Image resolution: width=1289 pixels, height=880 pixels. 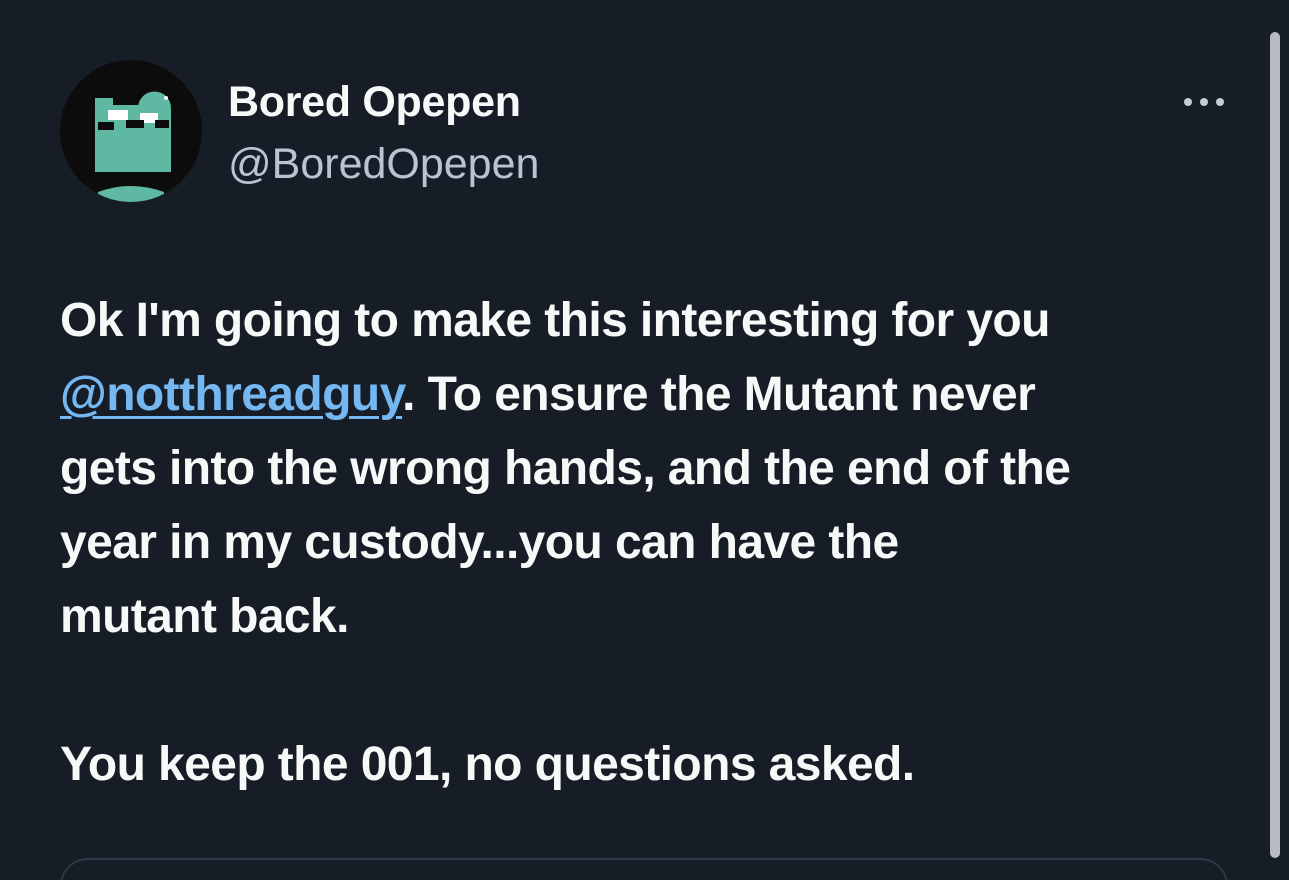 What do you see at coordinates (644, 869) in the screenshot?
I see `embedded-card-edge` at bounding box center [644, 869].